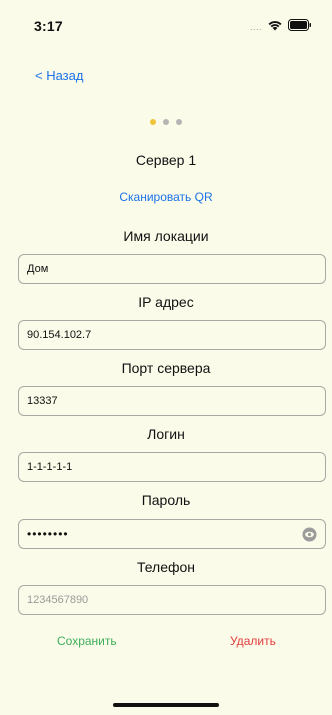 This screenshot has width=332, height=715. Describe the element at coordinates (172, 534) in the screenshot. I see `password-field: ••••••••` at that location.